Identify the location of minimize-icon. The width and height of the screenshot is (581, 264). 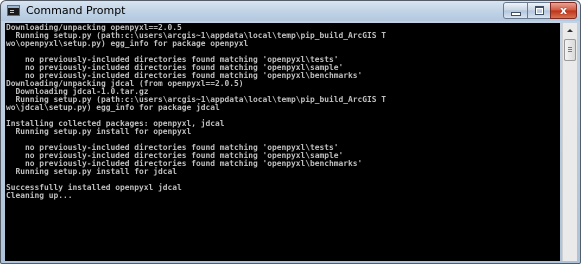
(515, 13).